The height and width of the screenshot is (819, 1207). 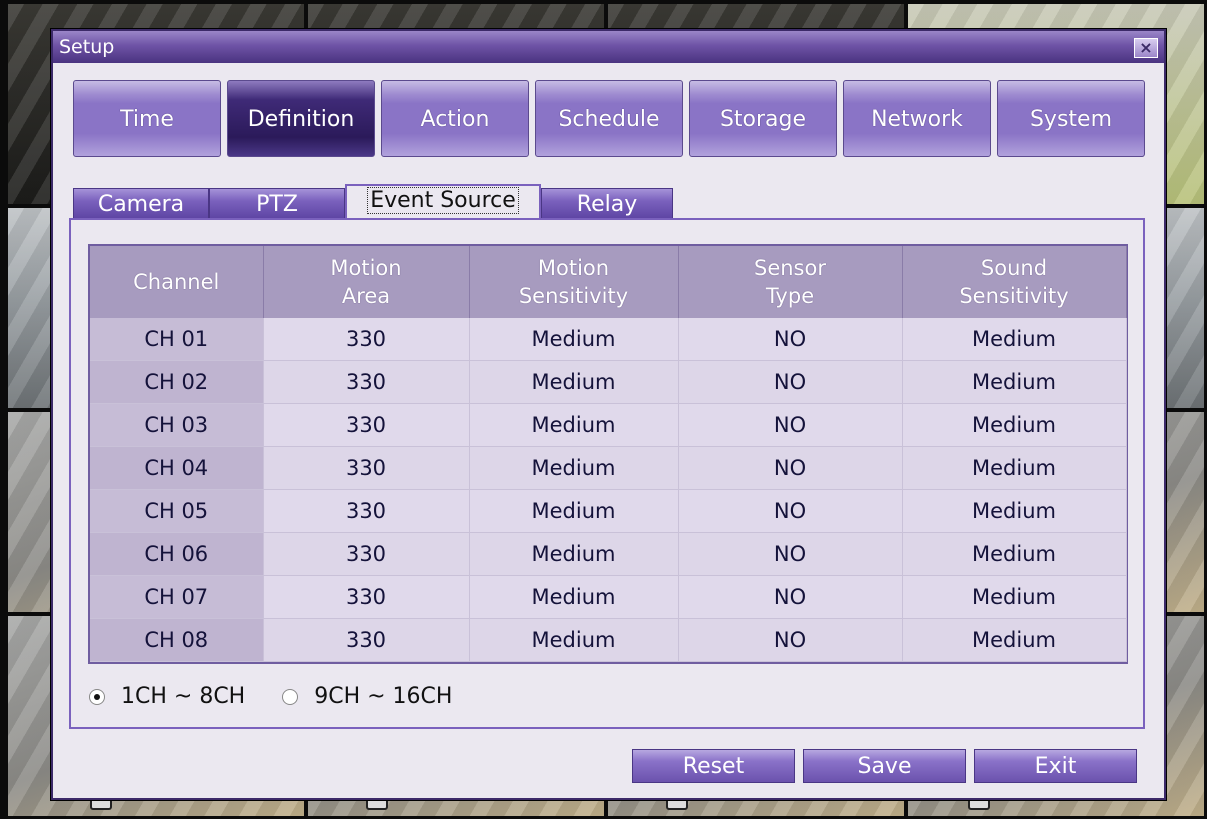 What do you see at coordinates (87, 47) in the screenshot?
I see `window-title: Setup` at bounding box center [87, 47].